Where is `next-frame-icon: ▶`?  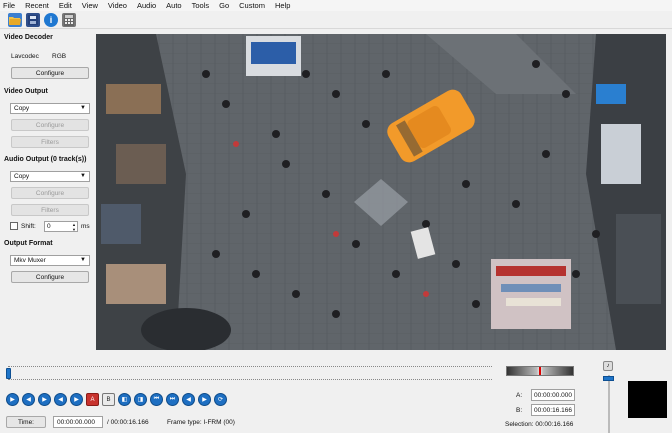 next-frame-icon: ▶ is located at coordinates (76, 399).